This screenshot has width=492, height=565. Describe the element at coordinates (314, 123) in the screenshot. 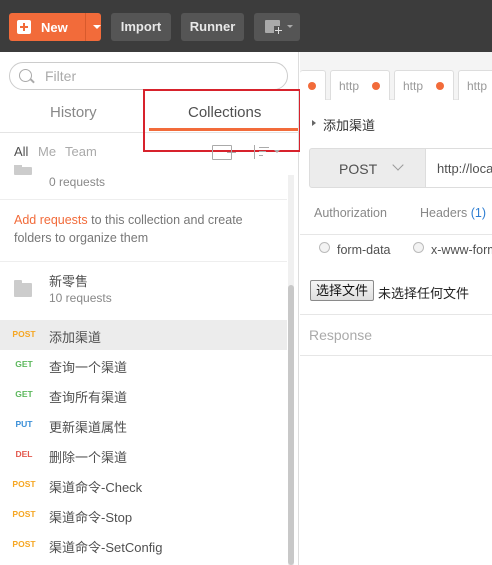

I see `chevron-right-icon` at that location.